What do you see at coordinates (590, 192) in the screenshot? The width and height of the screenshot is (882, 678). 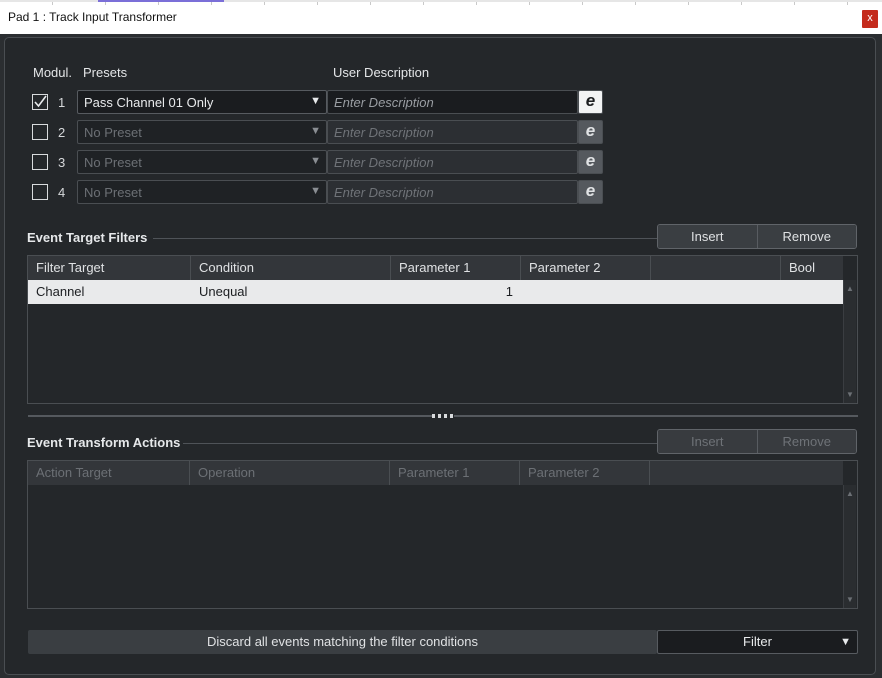 I see `edit-description-icon-4: e` at bounding box center [590, 192].